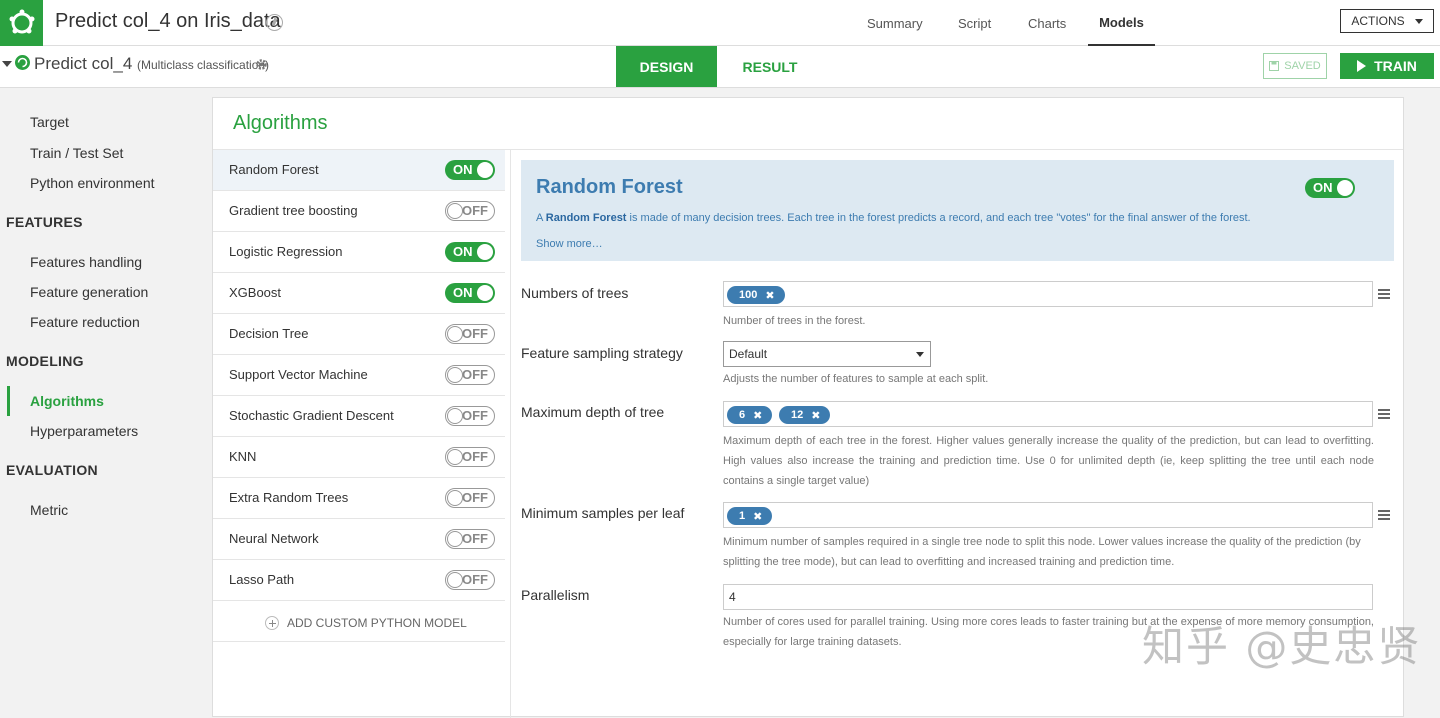 This screenshot has height=718, width=1440. I want to click on value-chip: 12 ✖, so click(805, 415).